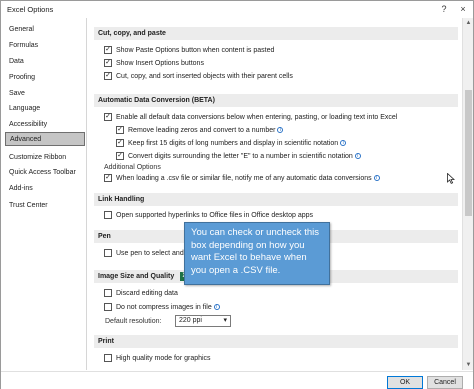 The height and width of the screenshot is (389, 474). Describe the element at coordinates (276, 199) in the screenshot. I see `section-header-link-handling: Link Handling` at that location.